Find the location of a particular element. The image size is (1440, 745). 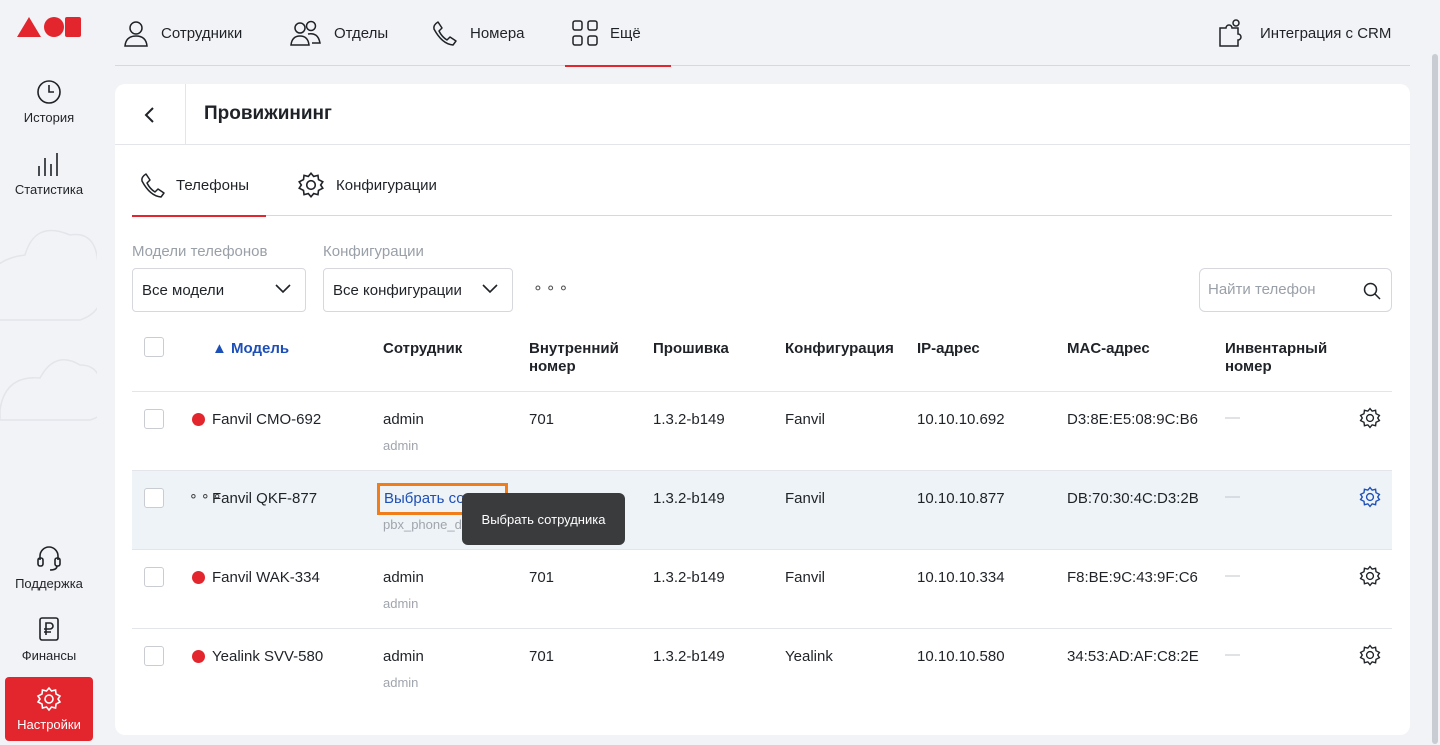

scrollbar is located at coordinates (1435, 399).